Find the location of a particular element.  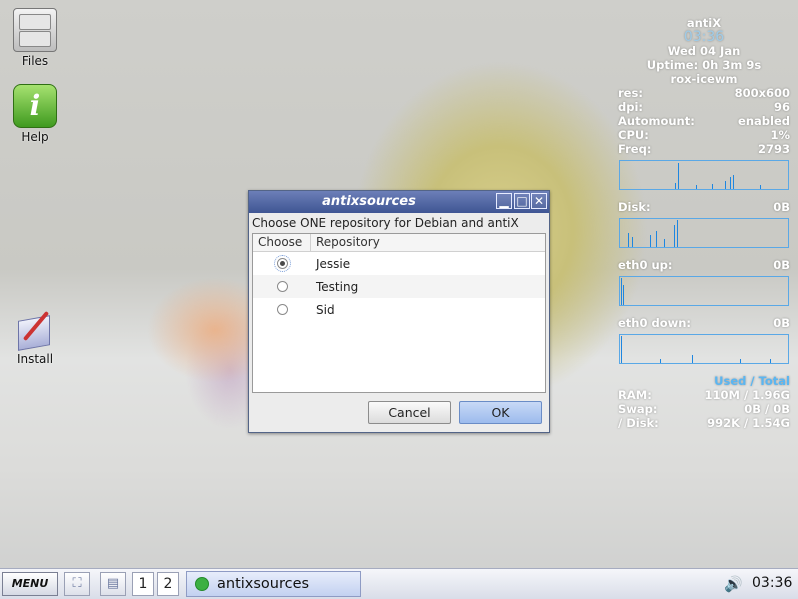

stat-row: CPU: 1% is located at coordinates (704, 135).